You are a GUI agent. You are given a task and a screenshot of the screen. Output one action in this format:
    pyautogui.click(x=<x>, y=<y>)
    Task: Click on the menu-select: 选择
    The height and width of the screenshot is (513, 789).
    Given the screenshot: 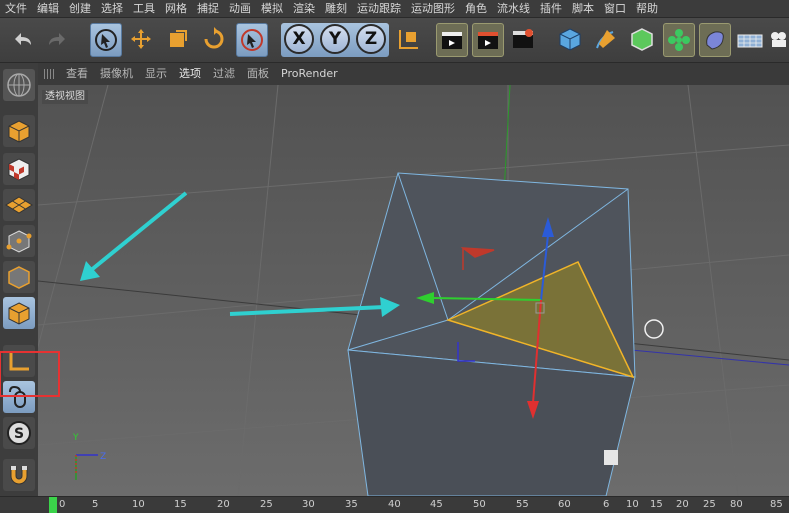 What is the action you would take?
    pyautogui.click(x=112, y=8)
    